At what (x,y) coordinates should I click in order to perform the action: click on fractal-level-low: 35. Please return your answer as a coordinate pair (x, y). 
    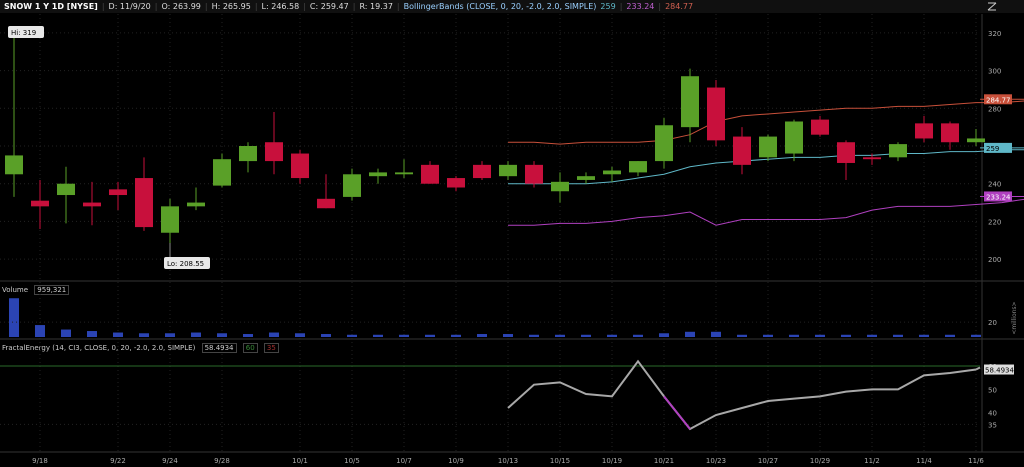
    Looking at the image, I should click on (271, 348).